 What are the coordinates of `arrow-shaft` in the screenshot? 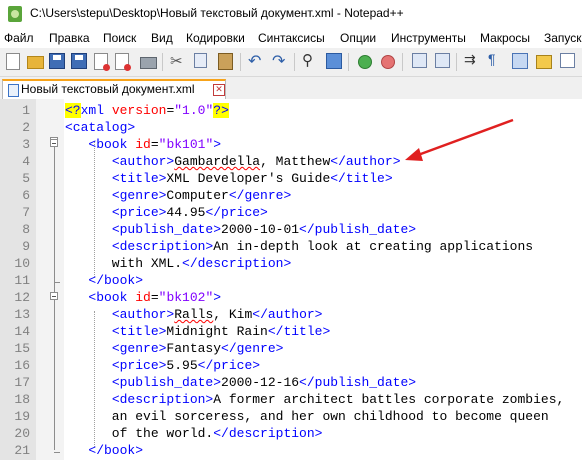 It's located at (465, 137).